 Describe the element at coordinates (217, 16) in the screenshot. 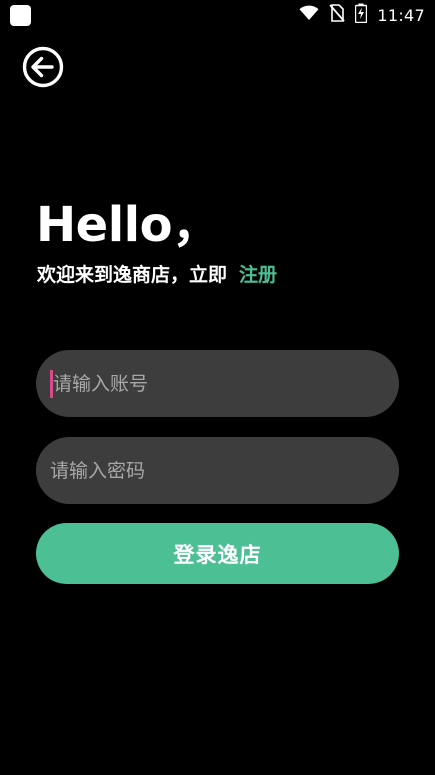

I see `status-bar: 11:47` at that location.